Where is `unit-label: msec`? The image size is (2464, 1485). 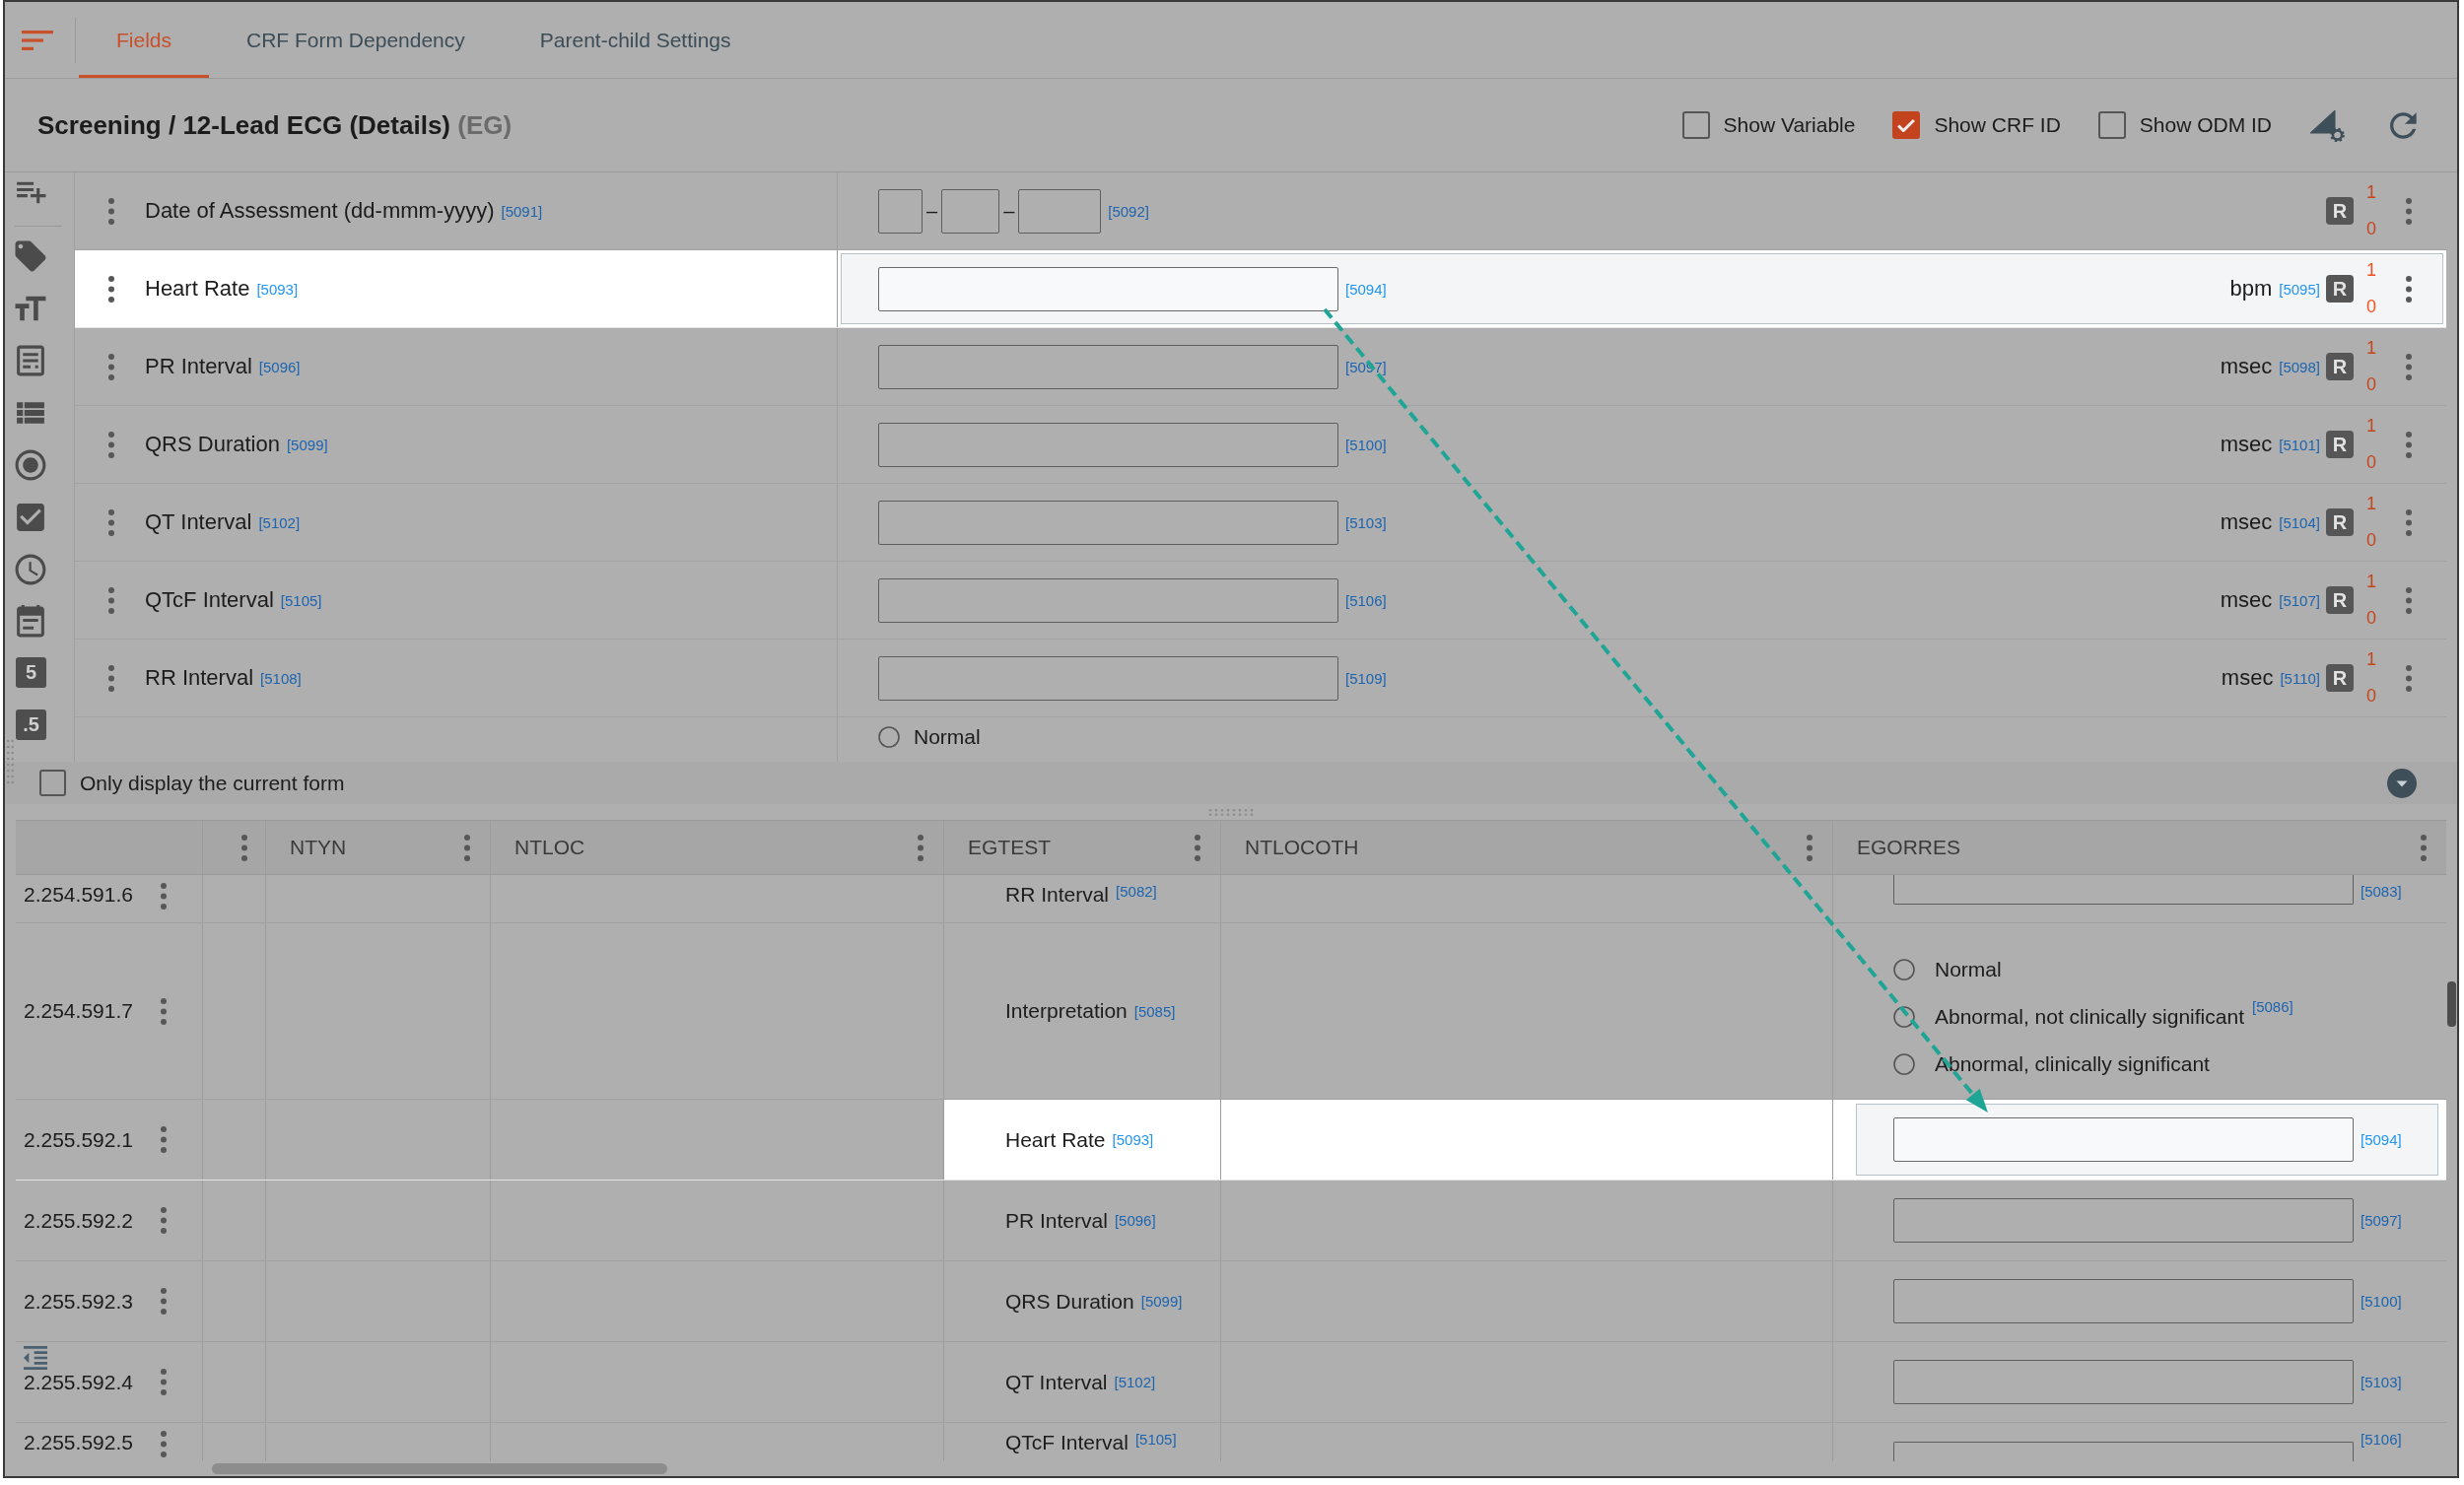
unit-label: msec is located at coordinates (2247, 678).